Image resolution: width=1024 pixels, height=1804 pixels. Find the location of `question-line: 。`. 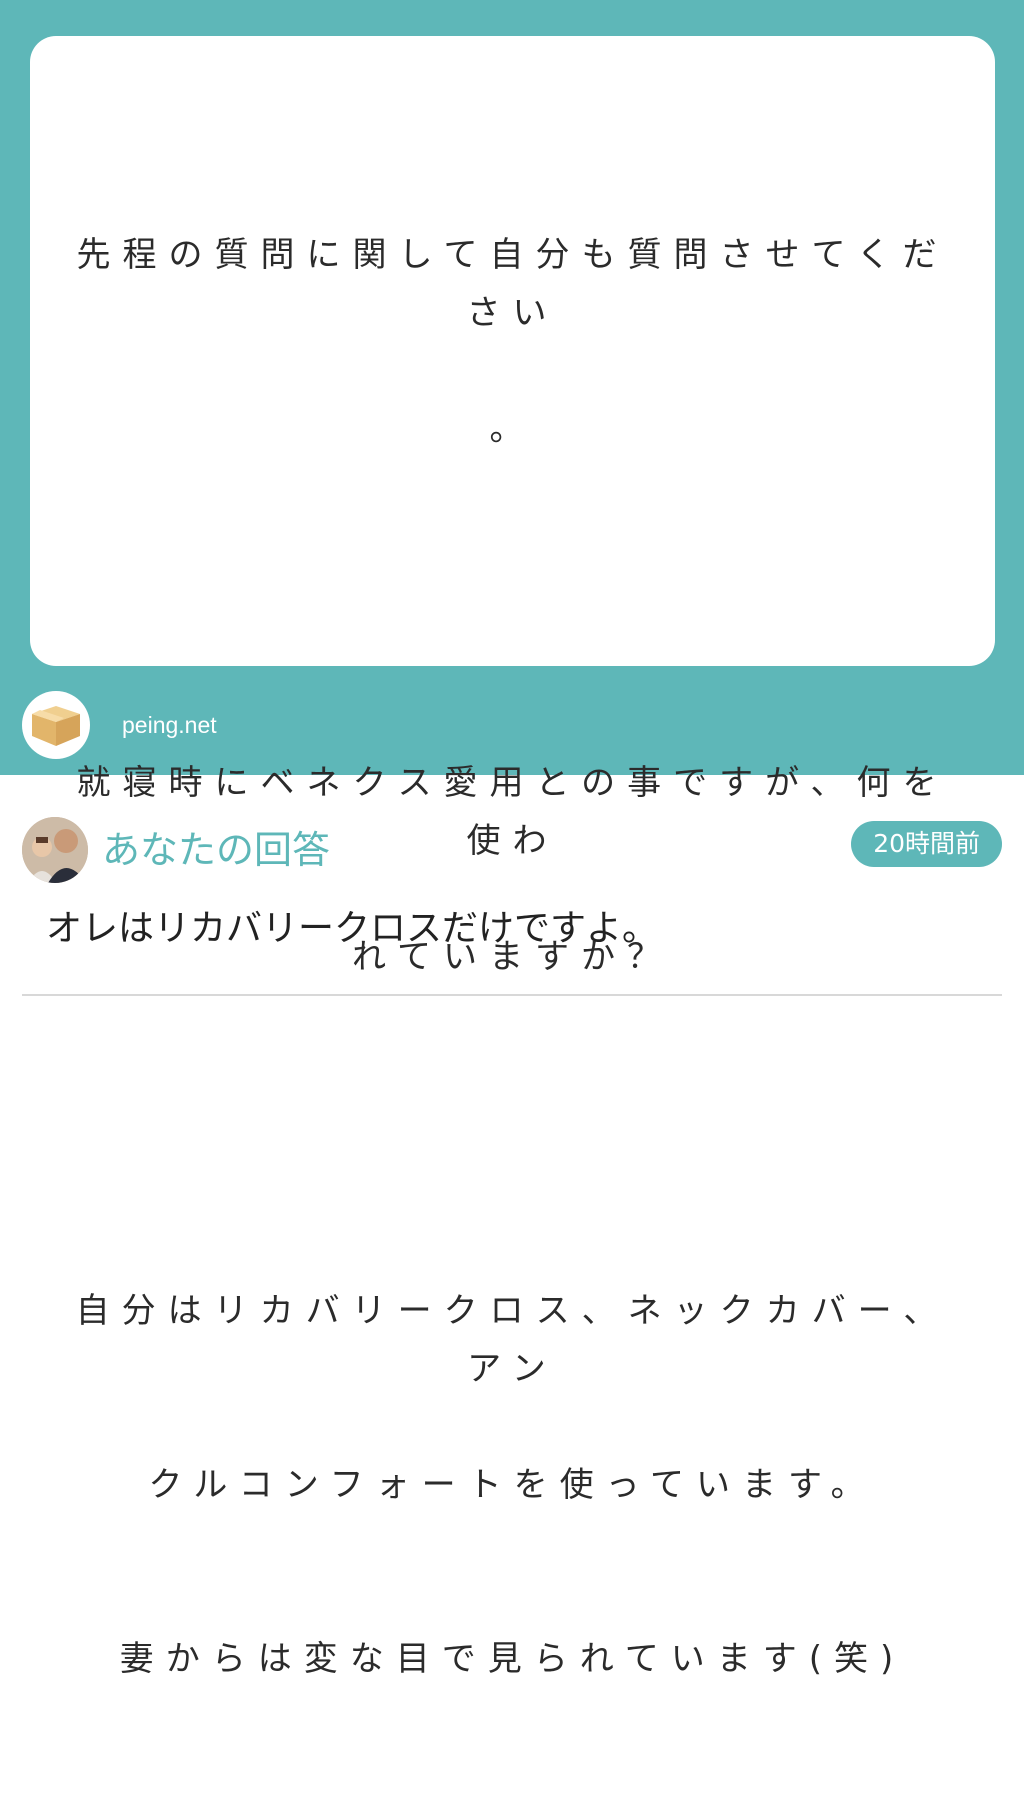

question-line: 。 is located at coordinates (512, 429).